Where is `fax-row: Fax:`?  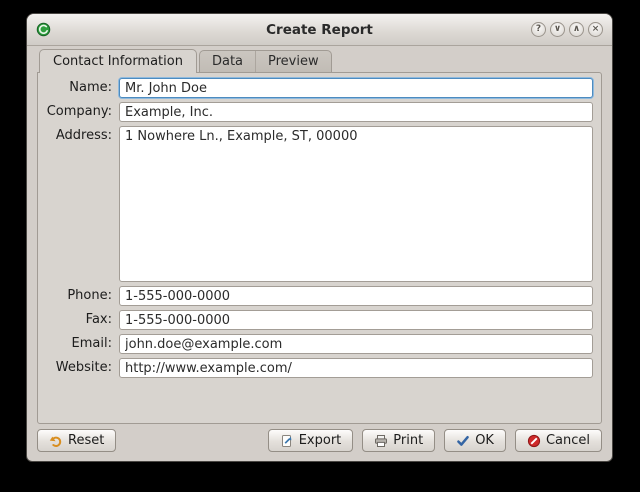 fax-row: Fax: is located at coordinates (317, 320).